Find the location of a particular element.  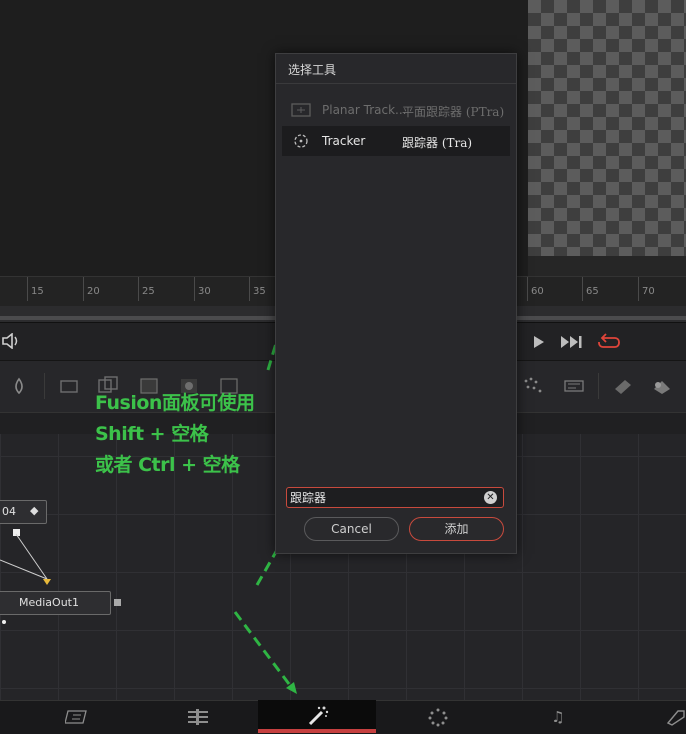

annotation-line: Fusion面板可使用 is located at coordinates (175, 403).